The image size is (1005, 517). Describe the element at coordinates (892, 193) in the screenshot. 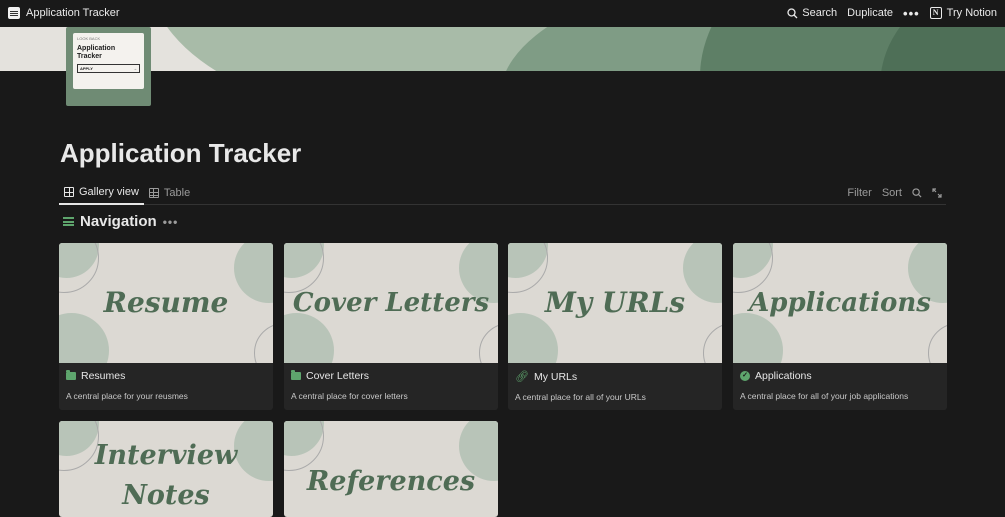

I see `sort-button: Sort` at that location.